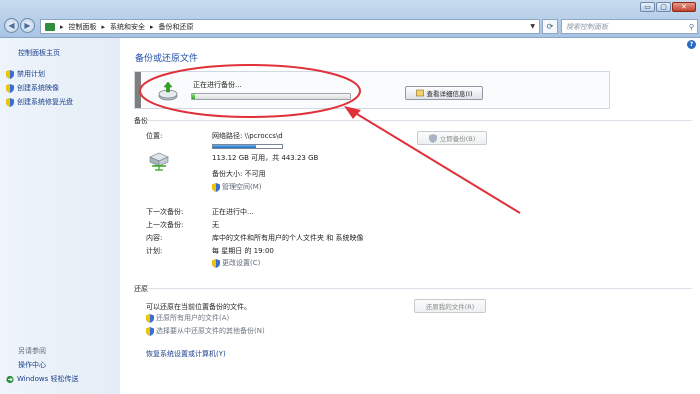  I want to click on sidebar-item-label: 创建系统映像, so click(38, 88).